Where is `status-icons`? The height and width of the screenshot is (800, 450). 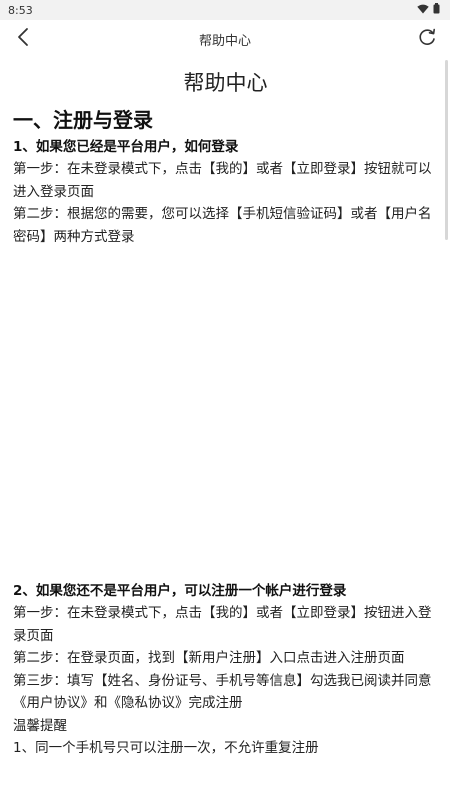
status-icons is located at coordinates (428, 10).